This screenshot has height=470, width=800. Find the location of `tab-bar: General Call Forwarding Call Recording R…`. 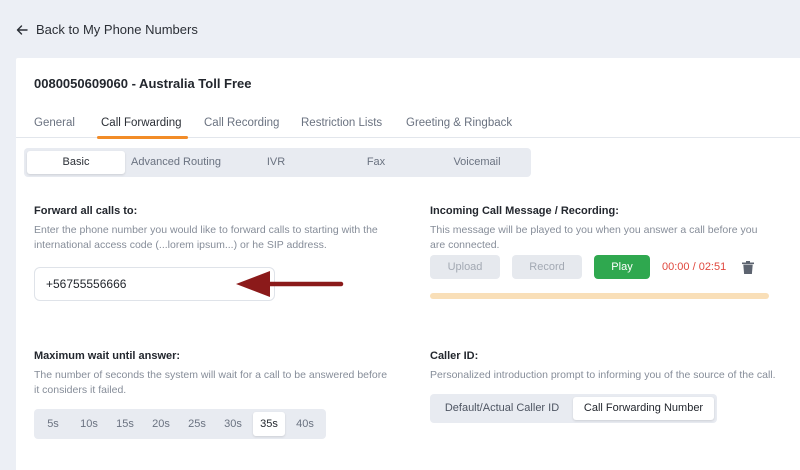

tab-bar: General Call Forwarding Call Recording R… is located at coordinates (408, 124).